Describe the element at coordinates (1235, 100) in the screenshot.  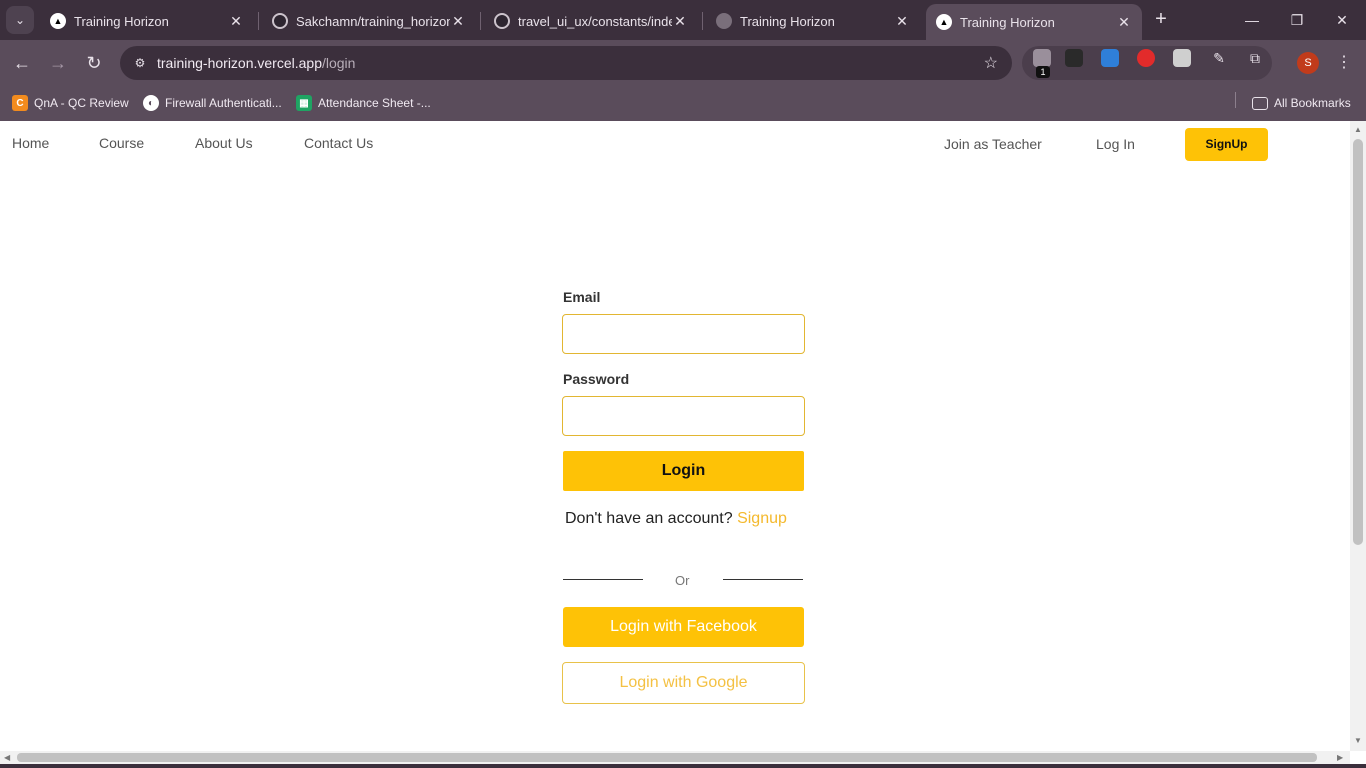
I see `bookmark-divider` at that location.